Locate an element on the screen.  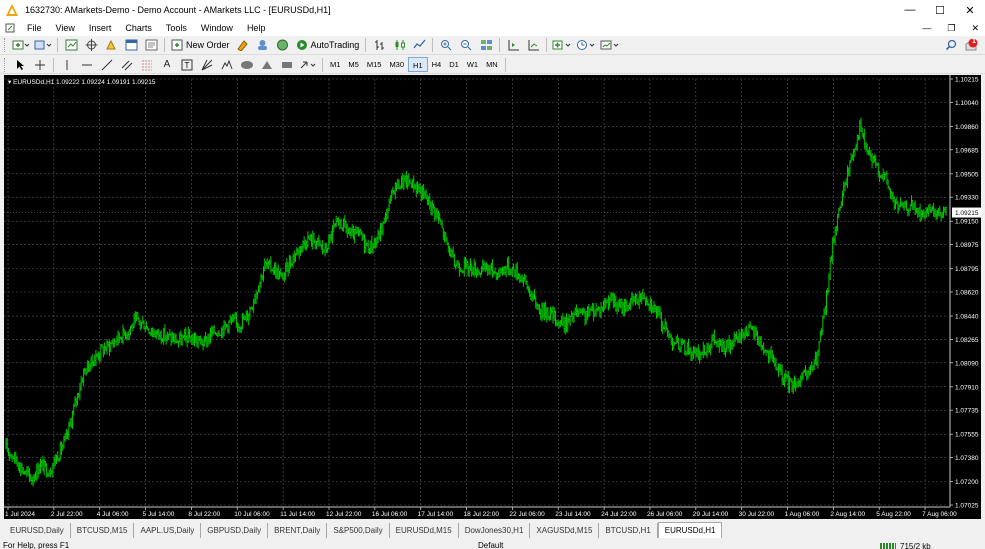
ellipse-icon is located at coordinates (247, 65).